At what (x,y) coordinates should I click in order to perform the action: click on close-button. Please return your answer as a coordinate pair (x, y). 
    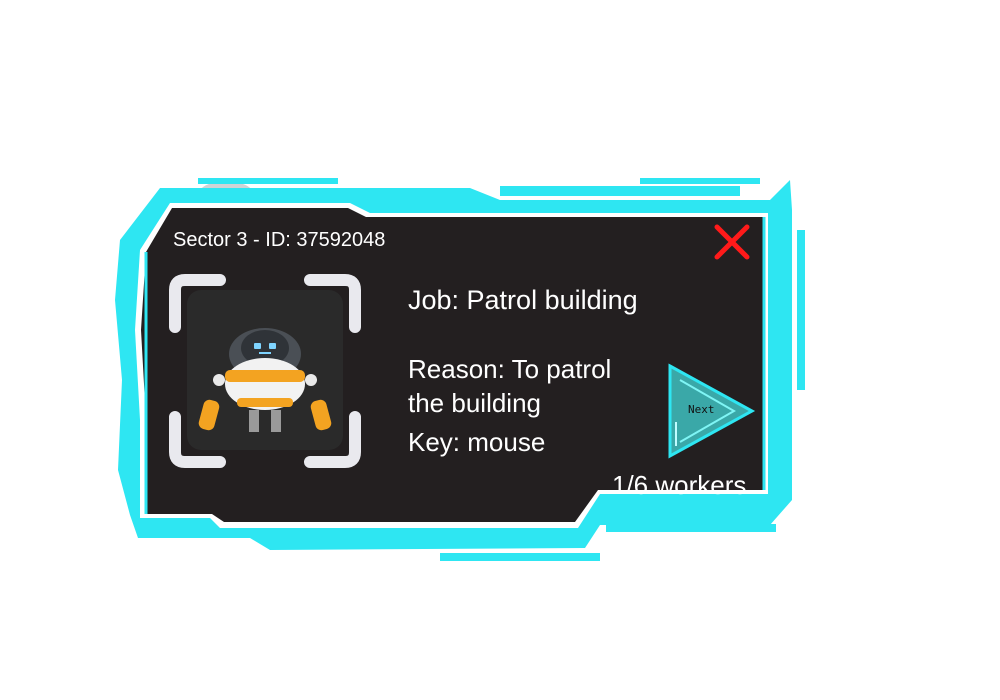
    Looking at the image, I should click on (732, 242).